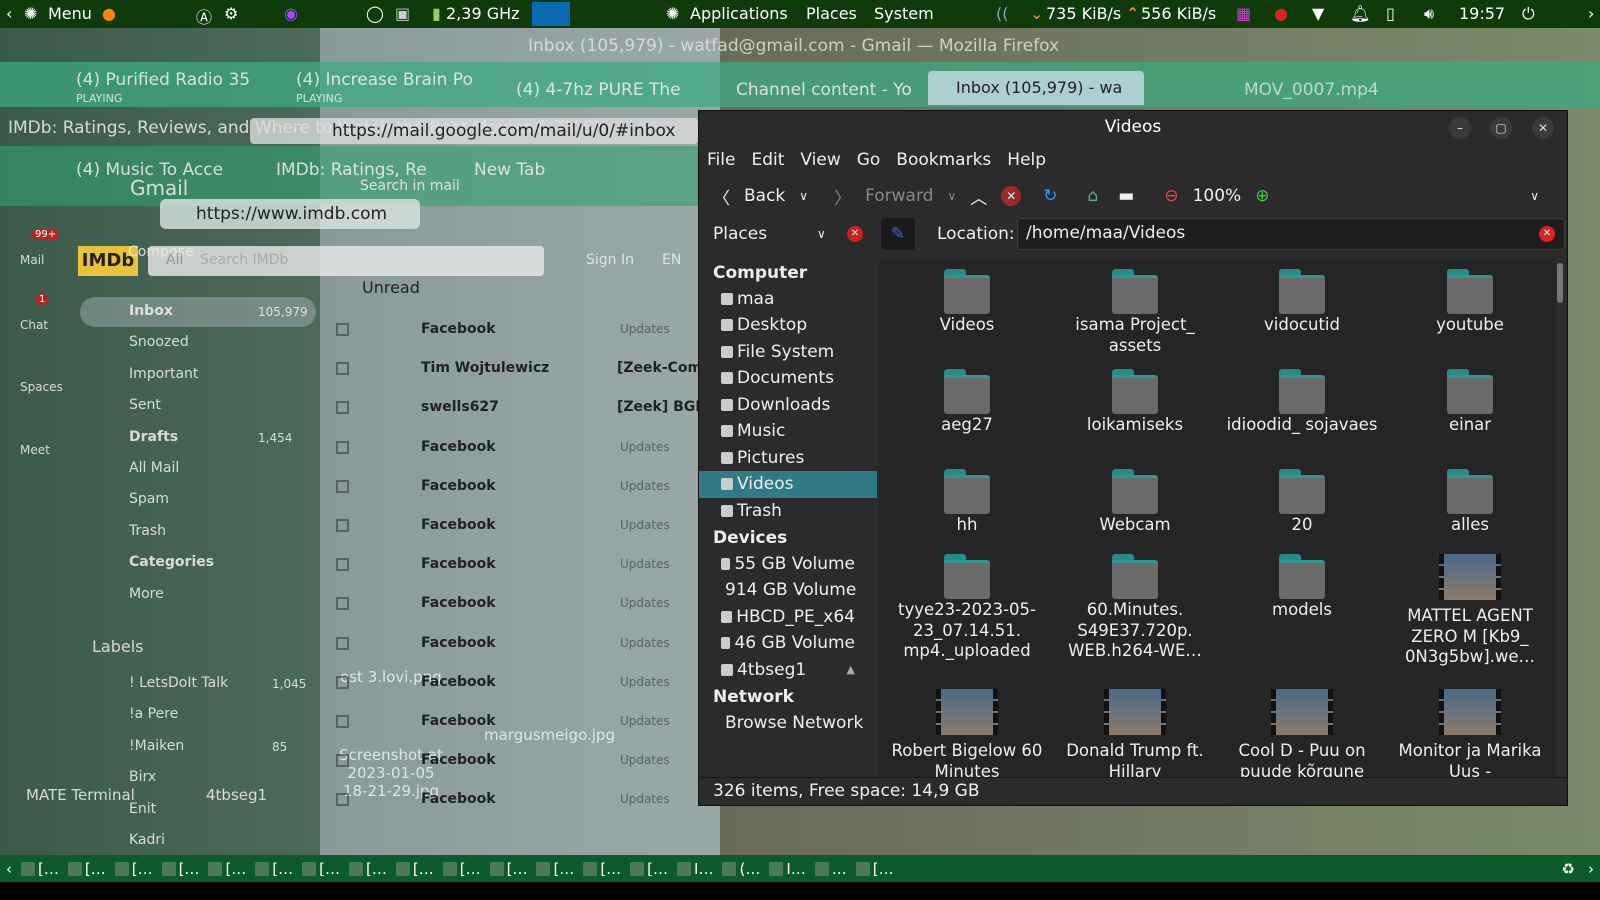  Describe the element at coordinates (291, 13) in the screenshot. I see `tor-icon: ◉` at that location.